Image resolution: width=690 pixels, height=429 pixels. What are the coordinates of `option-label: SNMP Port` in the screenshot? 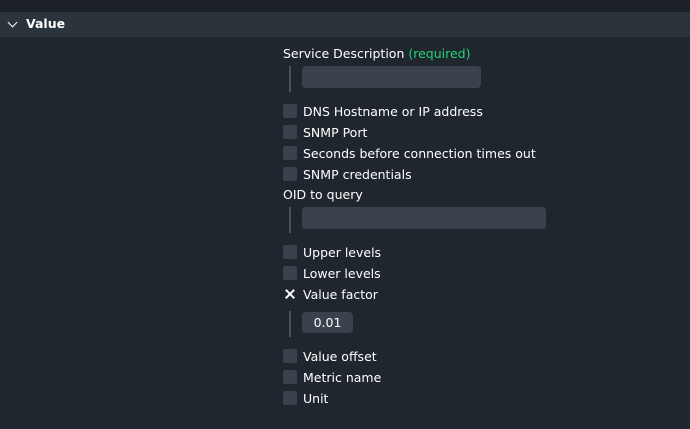 It's located at (335, 132).